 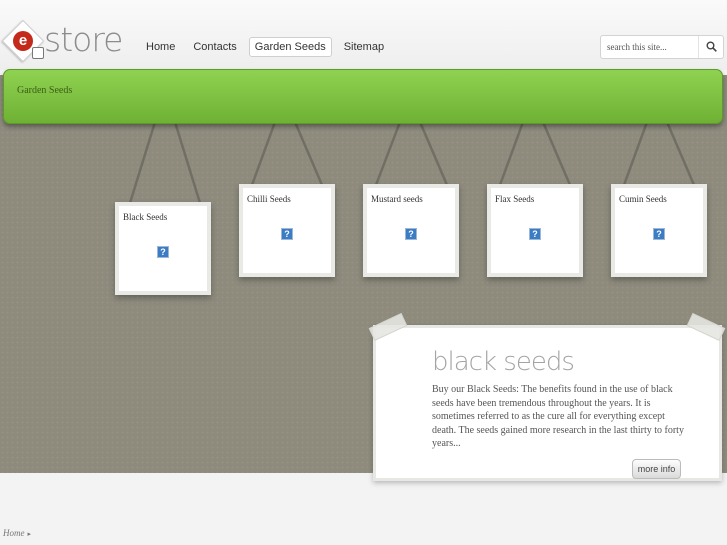 I want to click on product-card-mustard-seeds: Mustard seeds ?, so click(x=411, y=230).